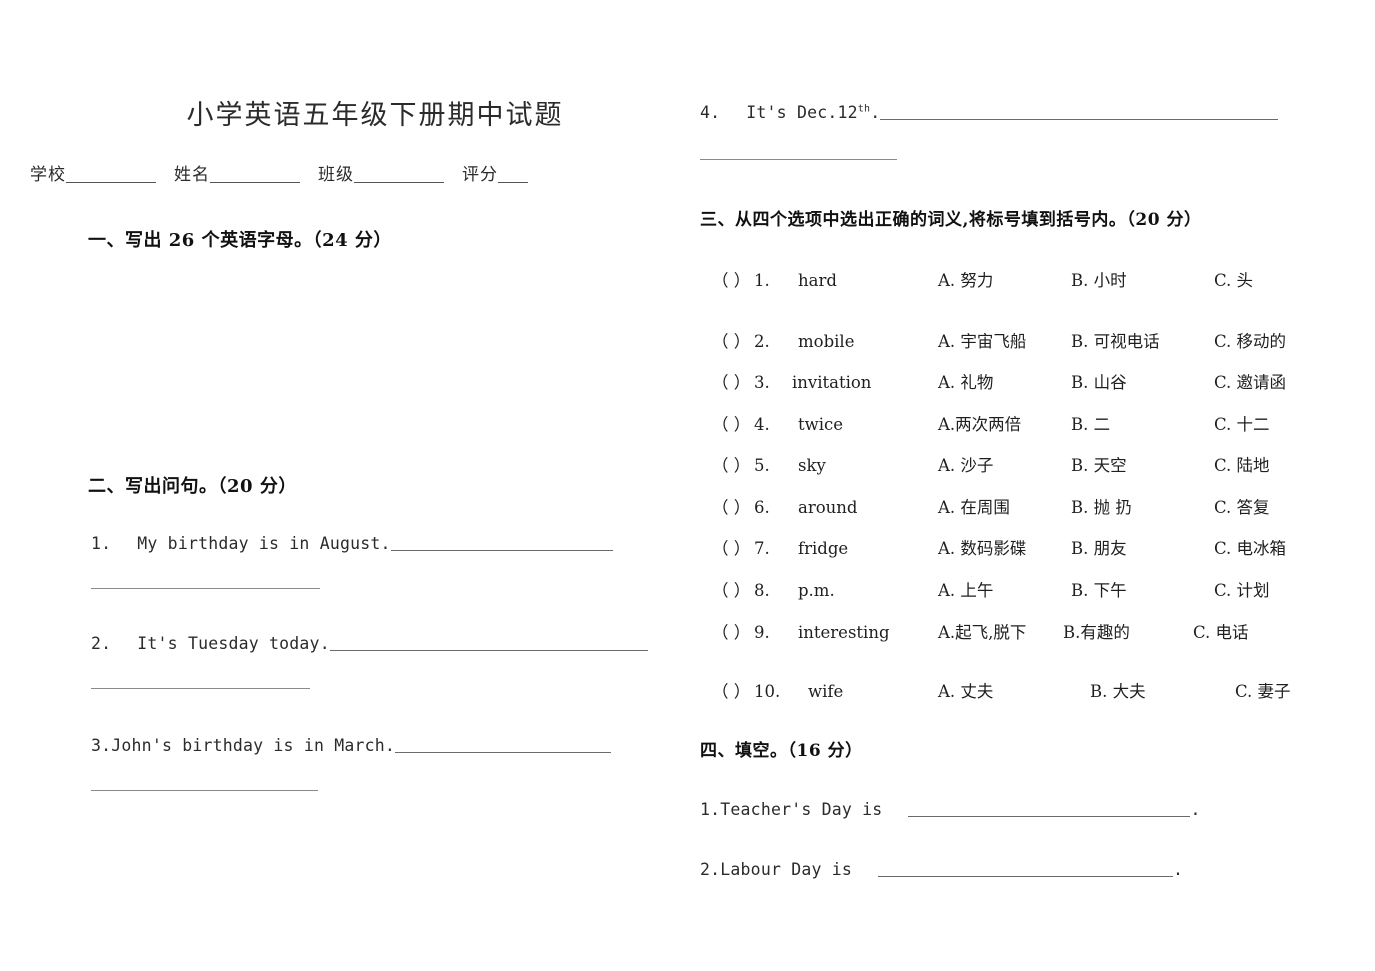 This screenshot has width=1375, height=971. Describe the element at coordinates (101, 543) in the screenshot. I see `question-2-1-number: 1.` at that location.